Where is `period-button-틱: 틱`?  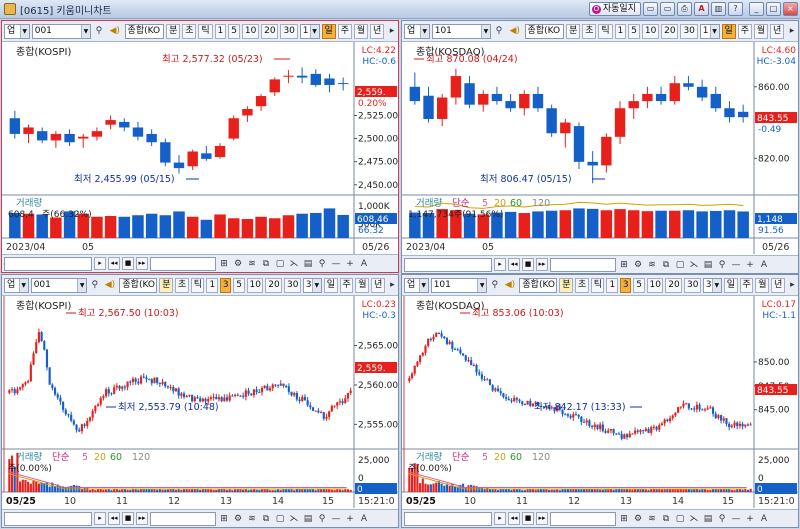 period-button-틱: 틱 is located at coordinates (605, 31).